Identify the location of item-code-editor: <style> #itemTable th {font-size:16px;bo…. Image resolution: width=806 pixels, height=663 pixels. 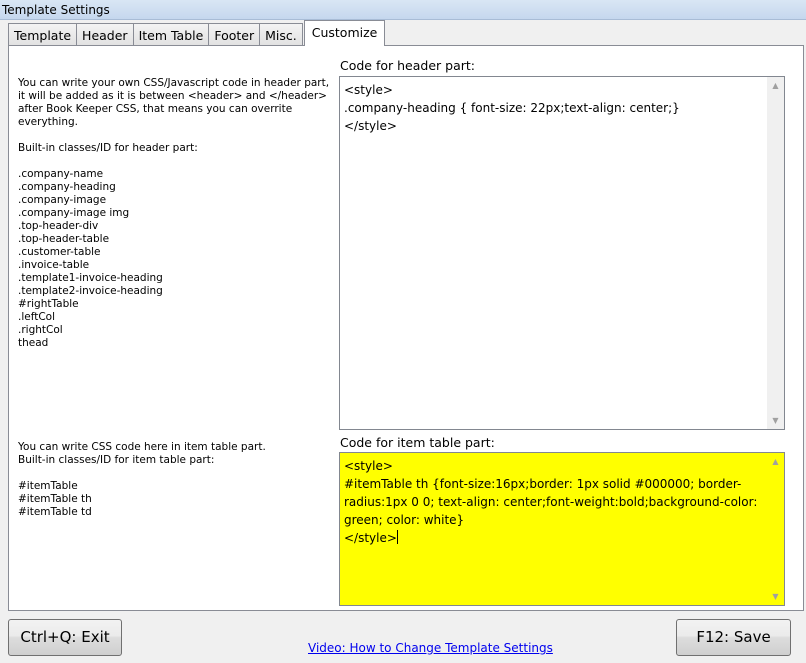
(562, 529).